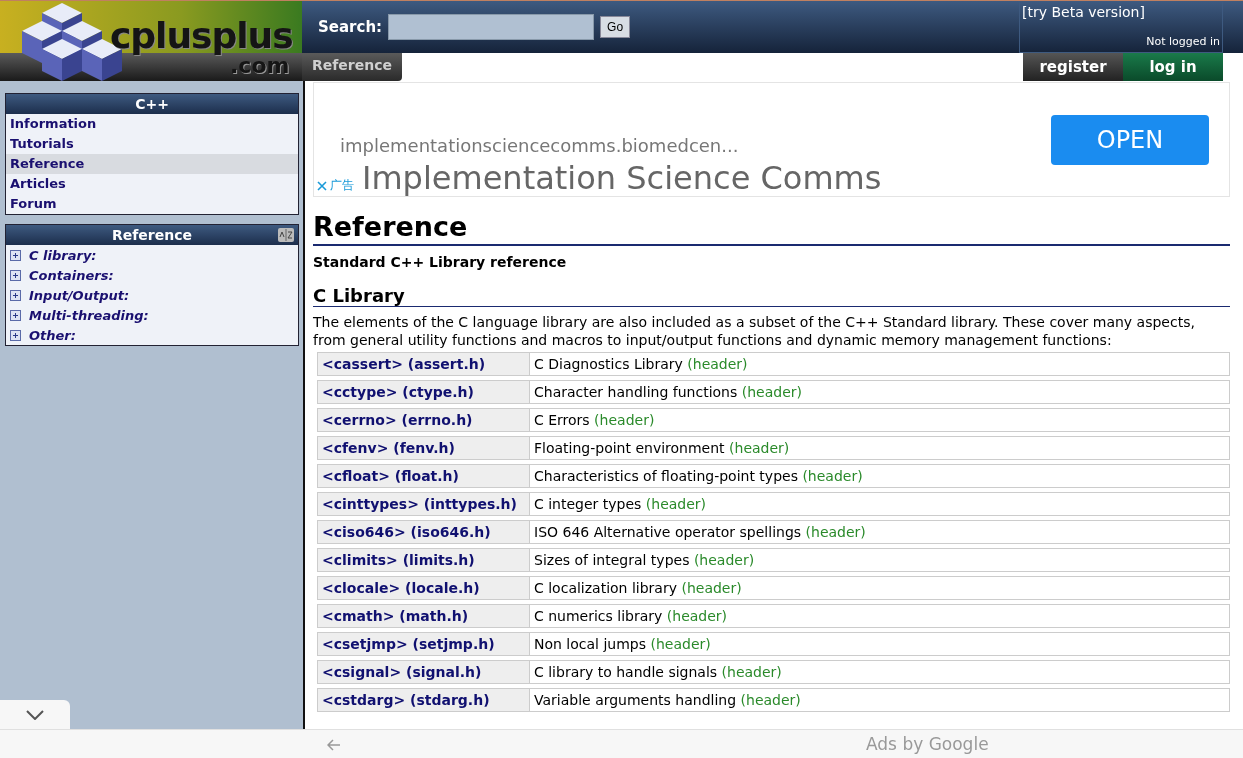 The width and height of the screenshot is (1243, 758). I want to click on collapse-tab, so click(35, 715).